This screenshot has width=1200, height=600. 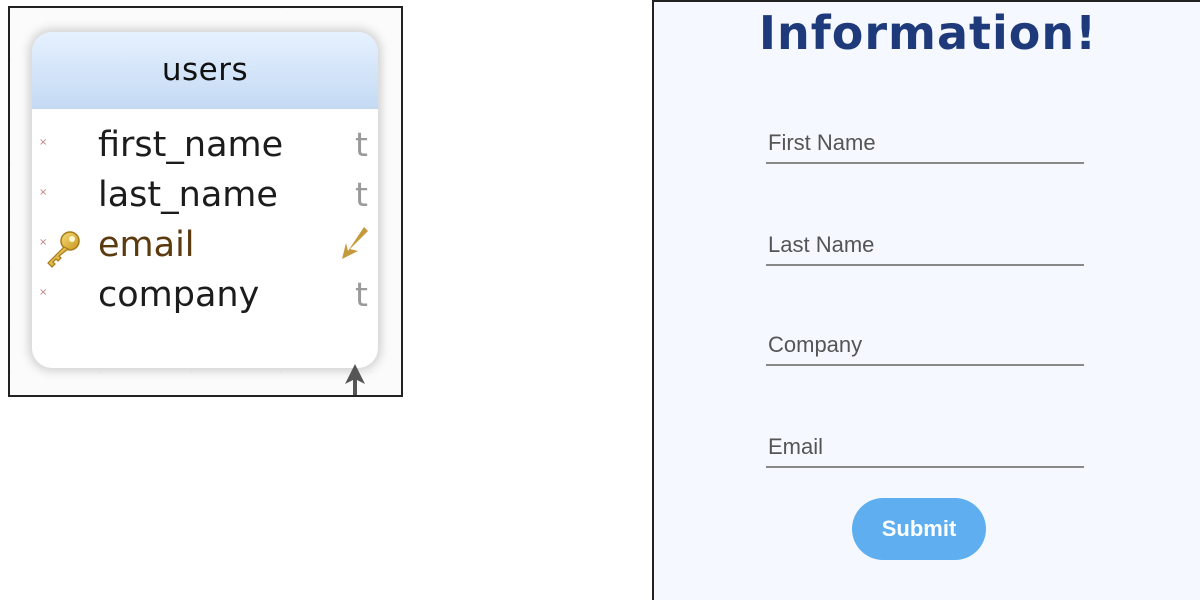 What do you see at coordinates (355, 243) in the screenshot?
I see `foreign-key-arrow-icon` at bounding box center [355, 243].